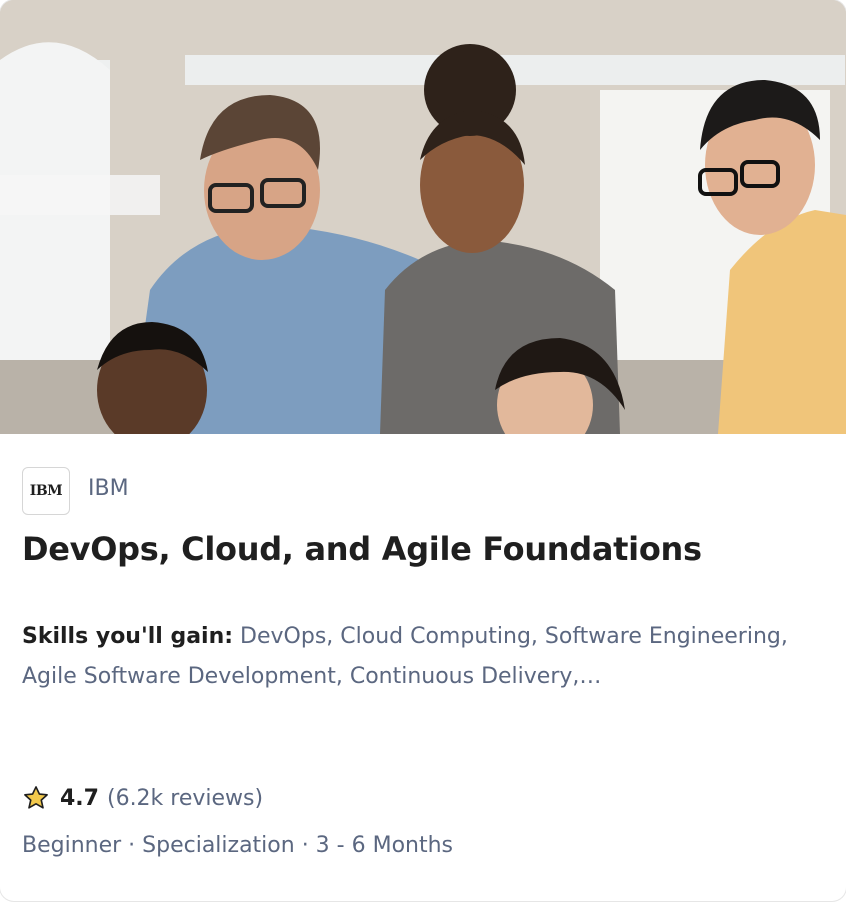 This screenshot has width=846, height=903. I want to click on rating: 4.7 (6.2k reviews), so click(142, 798).